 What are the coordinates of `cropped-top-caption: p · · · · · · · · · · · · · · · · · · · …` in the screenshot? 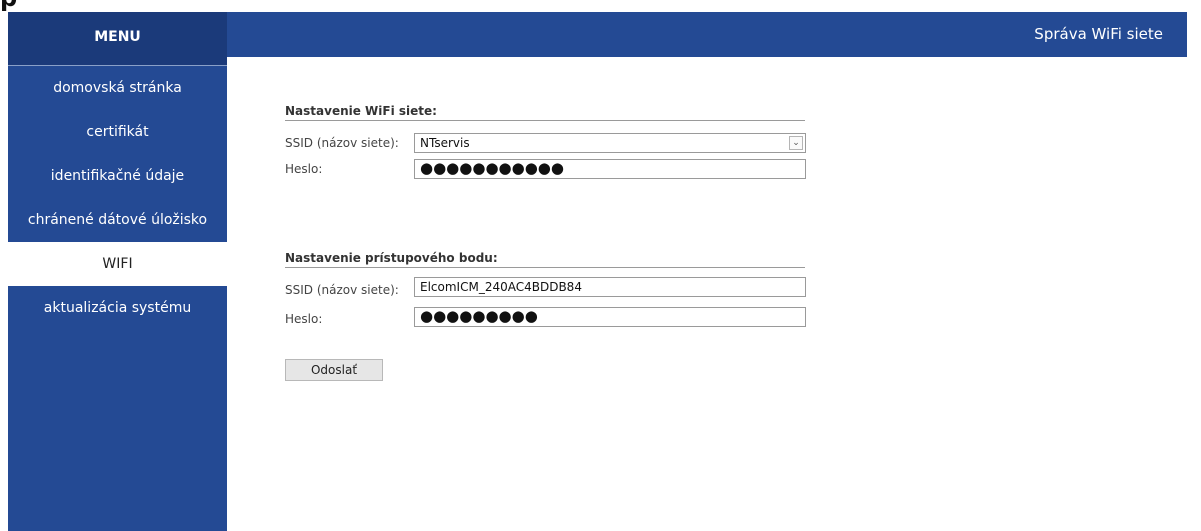 It's located at (600, 6).